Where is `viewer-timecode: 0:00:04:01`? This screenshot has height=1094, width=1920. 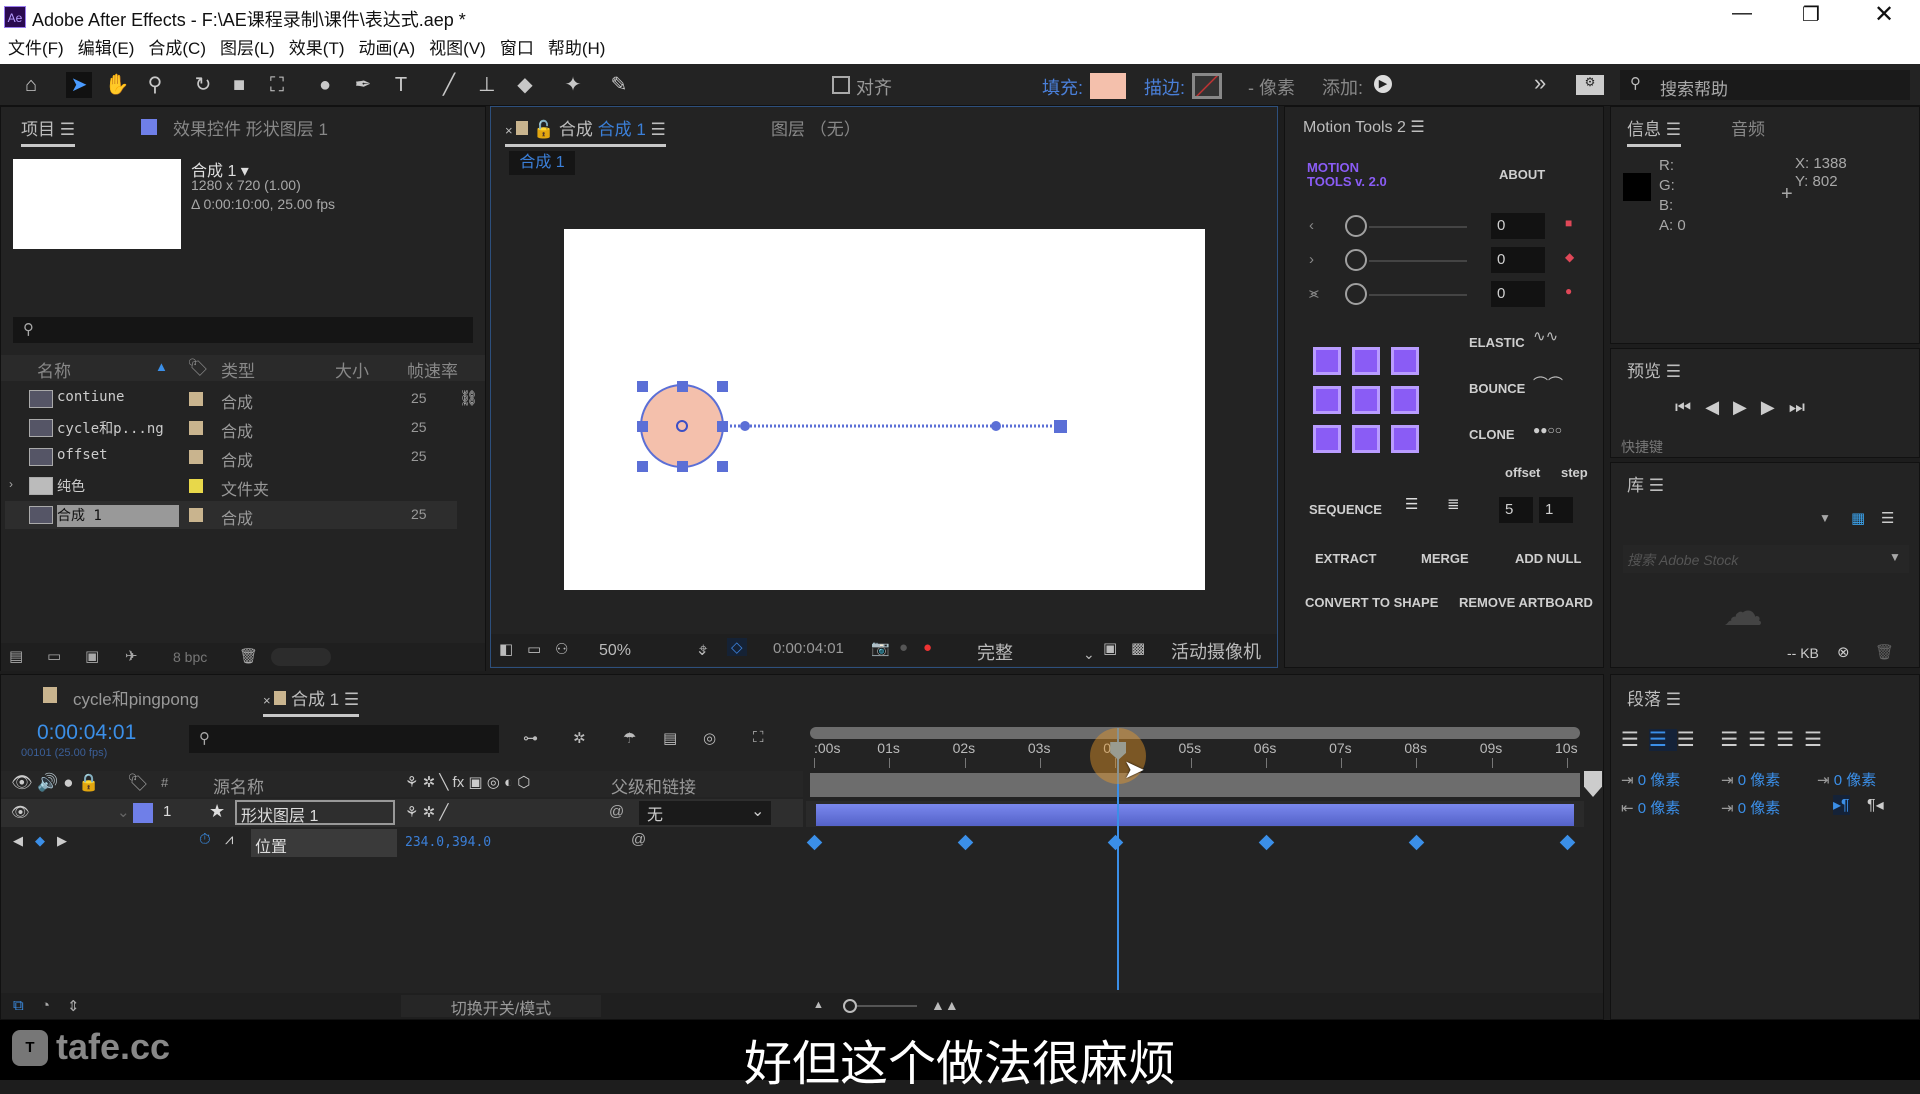 viewer-timecode: 0:00:04:01 is located at coordinates (808, 648).